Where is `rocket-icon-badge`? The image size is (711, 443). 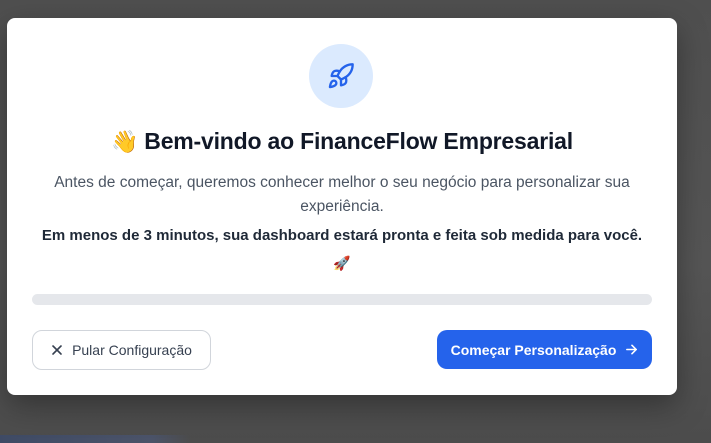
rocket-icon-badge is located at coordinates (341, 76).